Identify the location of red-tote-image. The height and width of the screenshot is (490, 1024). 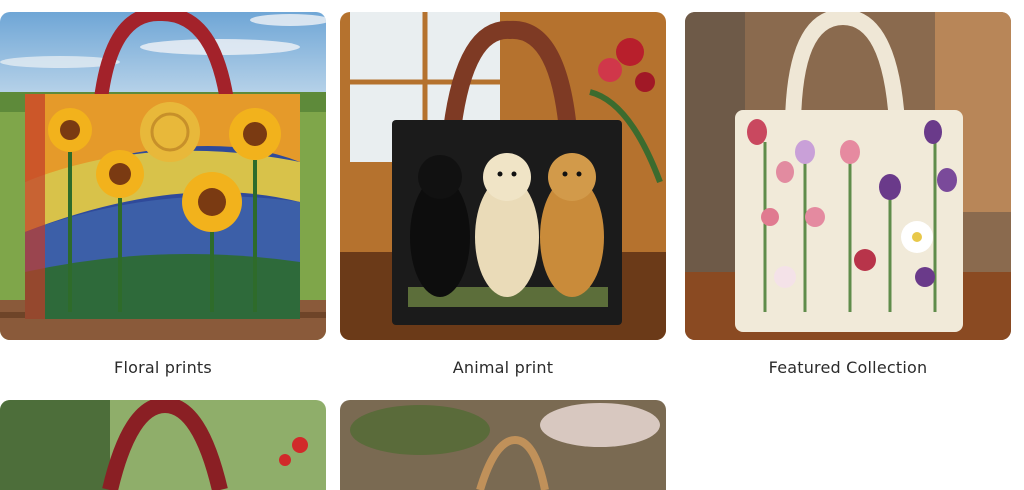
(163, 445).